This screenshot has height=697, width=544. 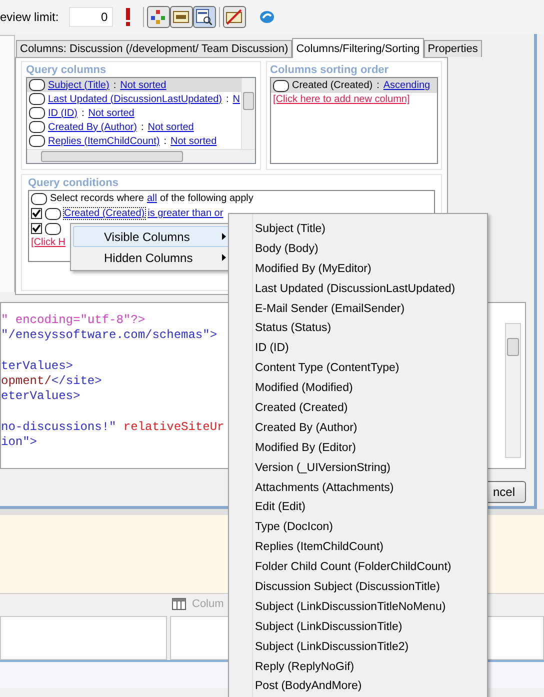 What do you see at coordinates (154, 48) in the screenshot?
I see `tab: Columns: Discussion (/development/ Team Discussion)` at bounding box center [154, 48].